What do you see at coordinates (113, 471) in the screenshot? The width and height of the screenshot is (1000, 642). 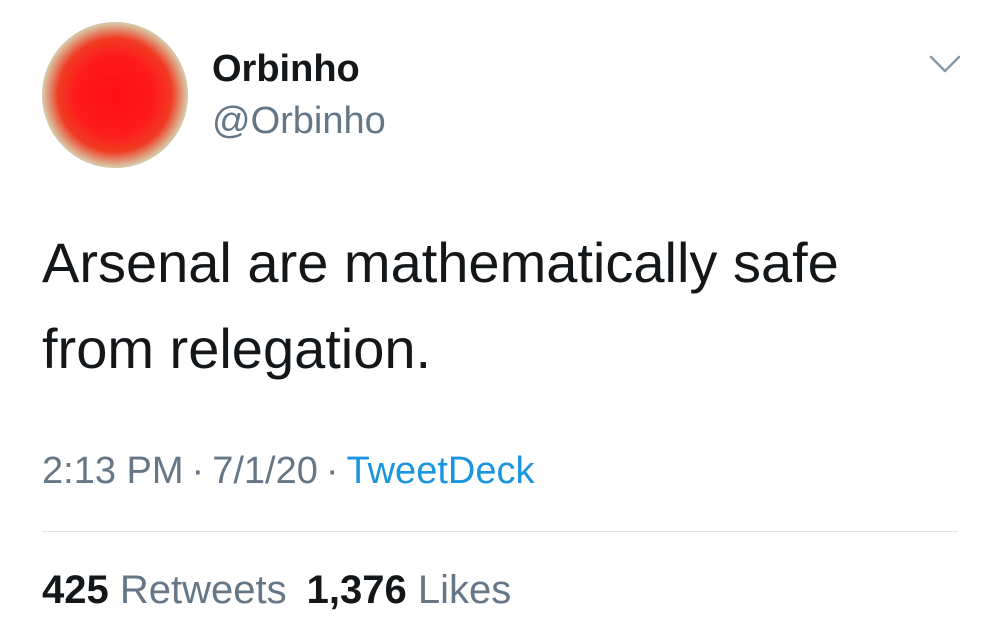 I see `tweet-time: 2:13 PM` at bounding box center [113, 471].